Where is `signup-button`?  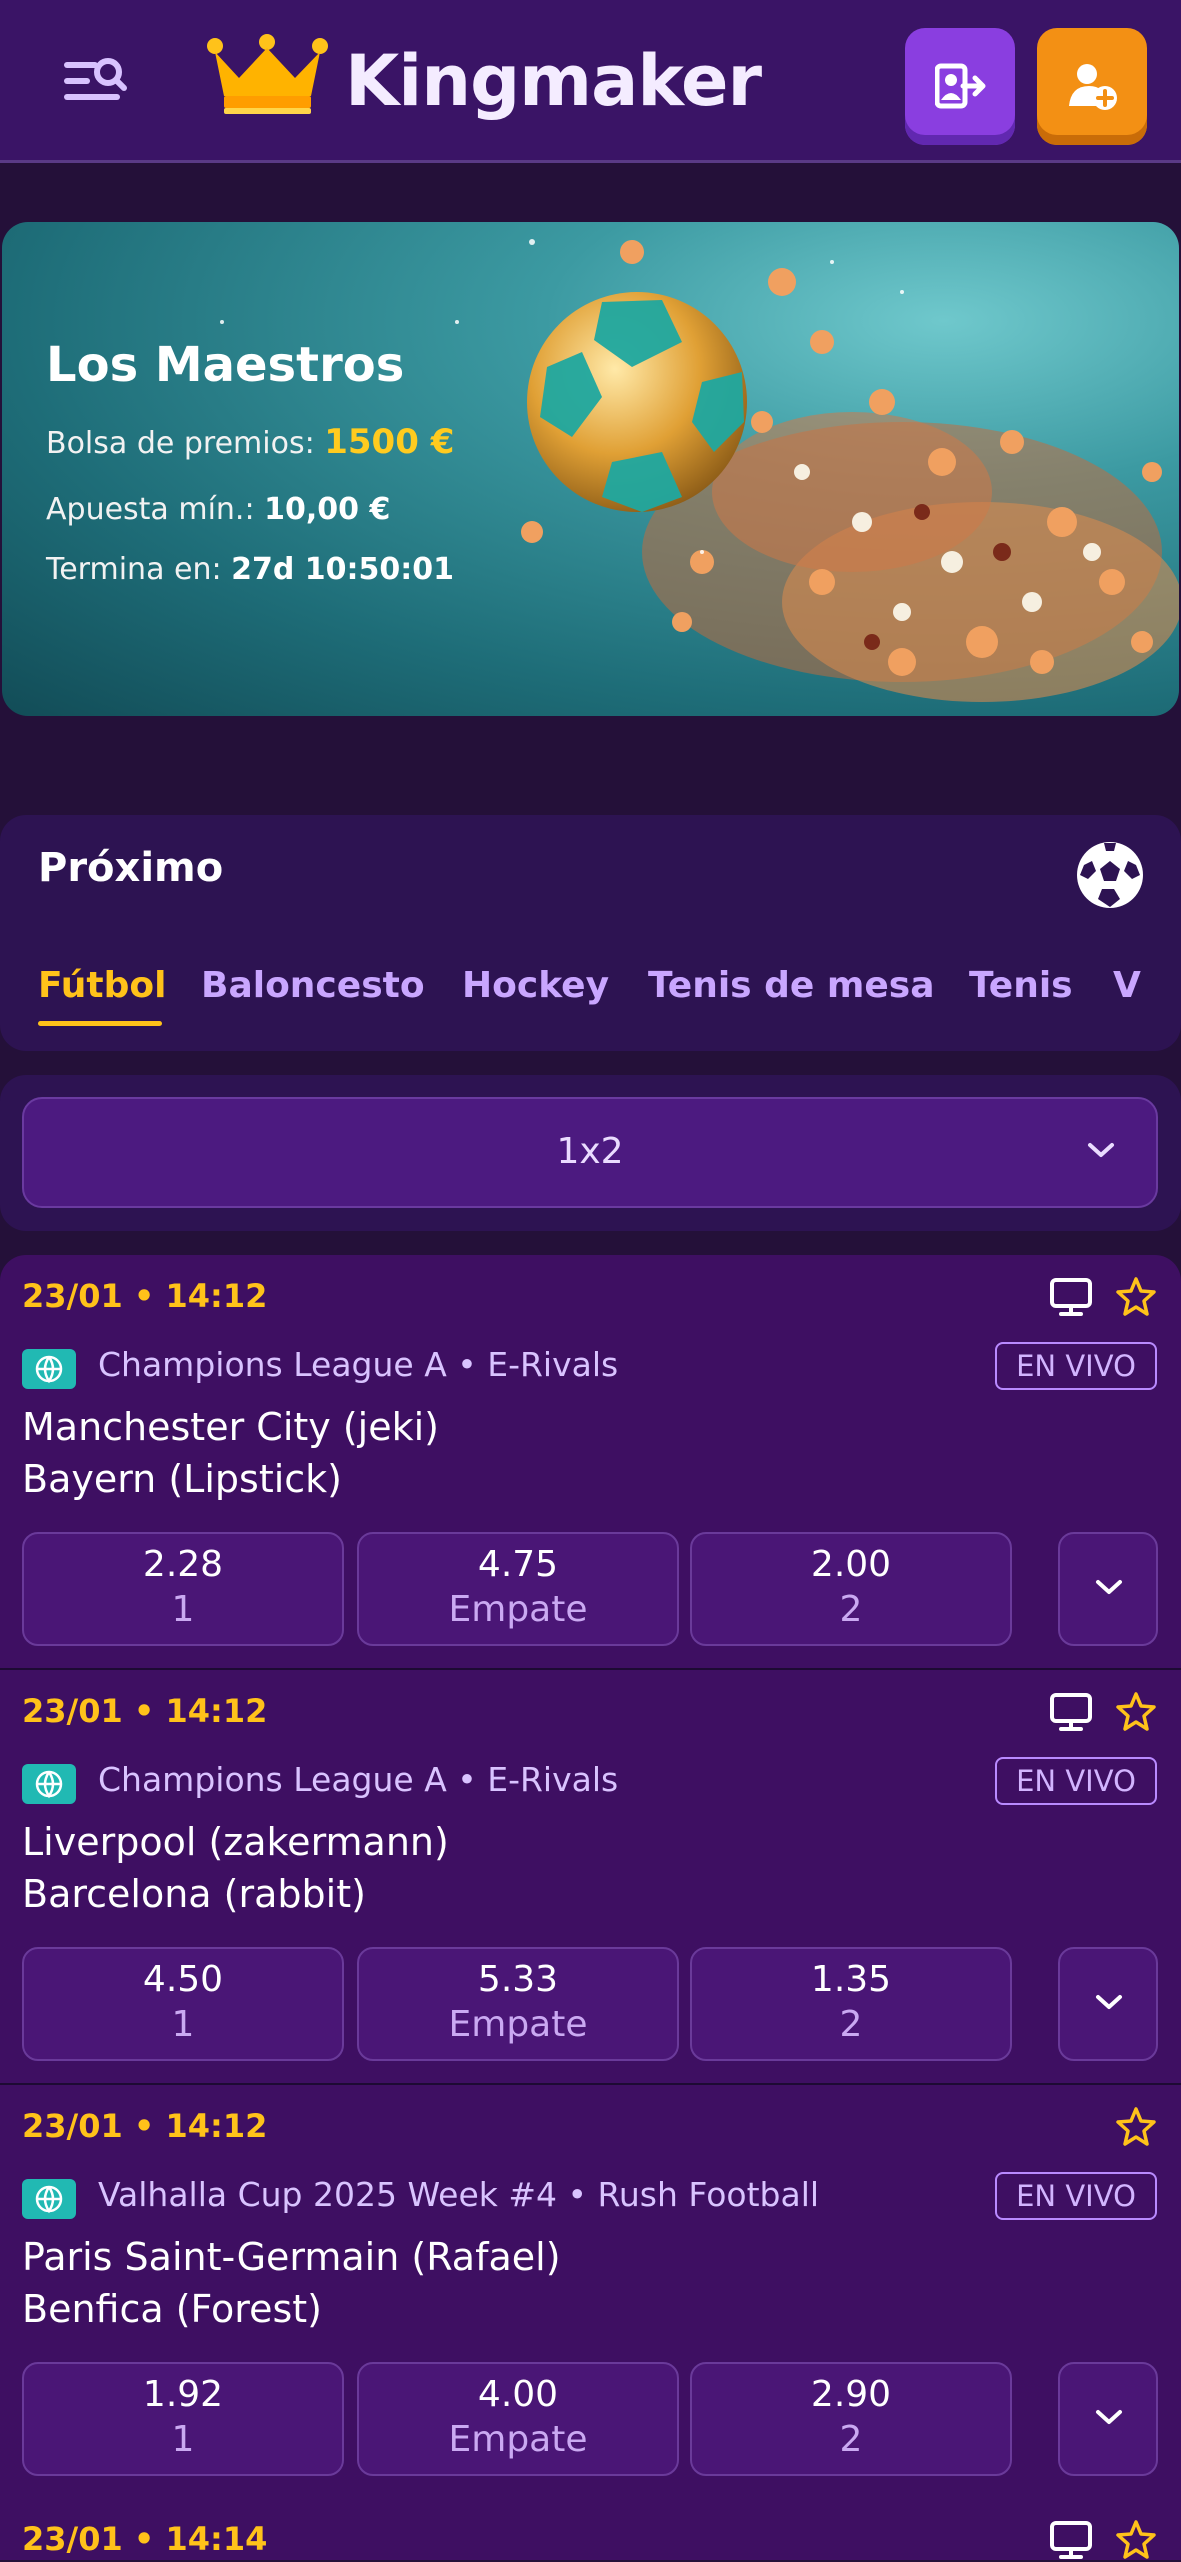 signup-button is located at coordinates (1092, 86).